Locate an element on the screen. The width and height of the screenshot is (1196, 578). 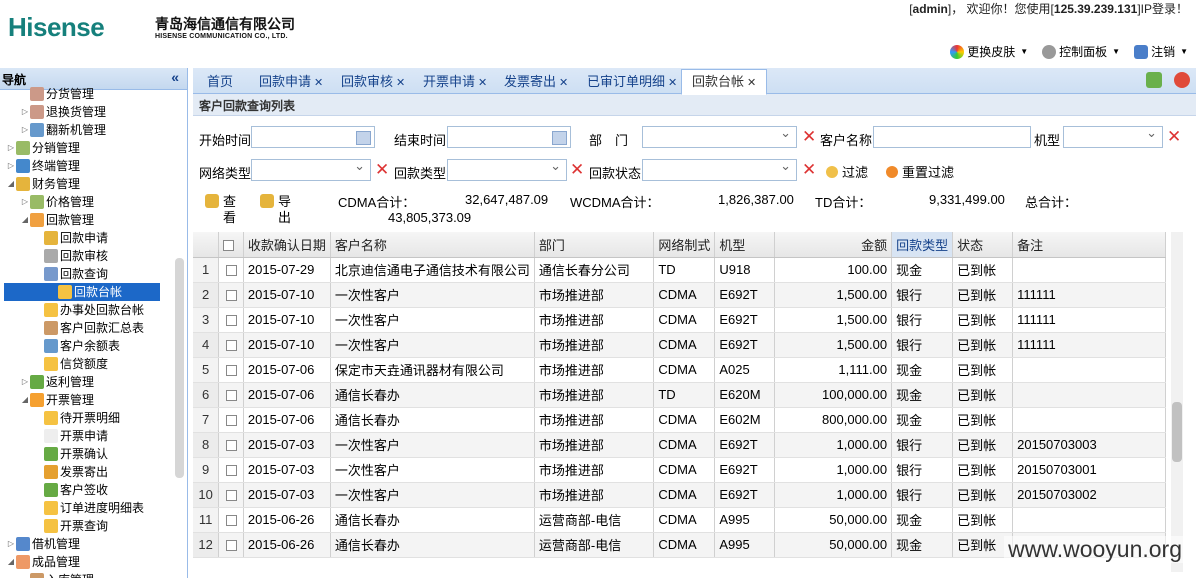
nav-item-18: 待开票明细 is located at coordinates (77, 418).